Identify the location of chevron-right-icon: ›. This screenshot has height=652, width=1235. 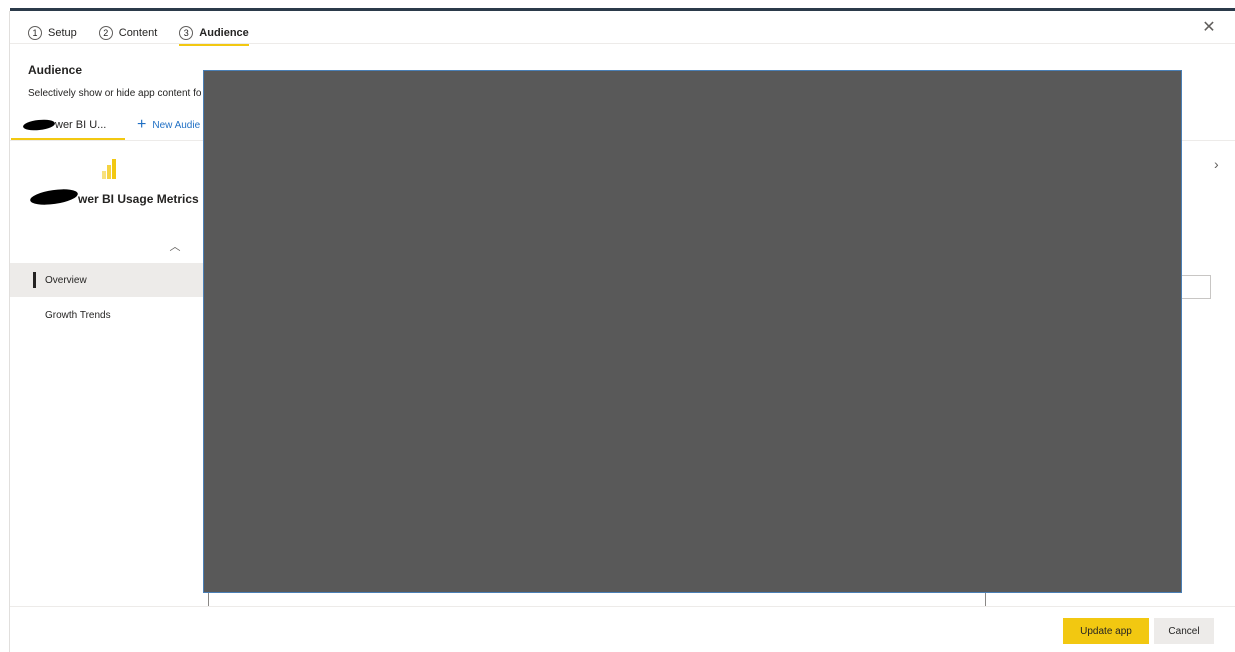
(1221, 164).